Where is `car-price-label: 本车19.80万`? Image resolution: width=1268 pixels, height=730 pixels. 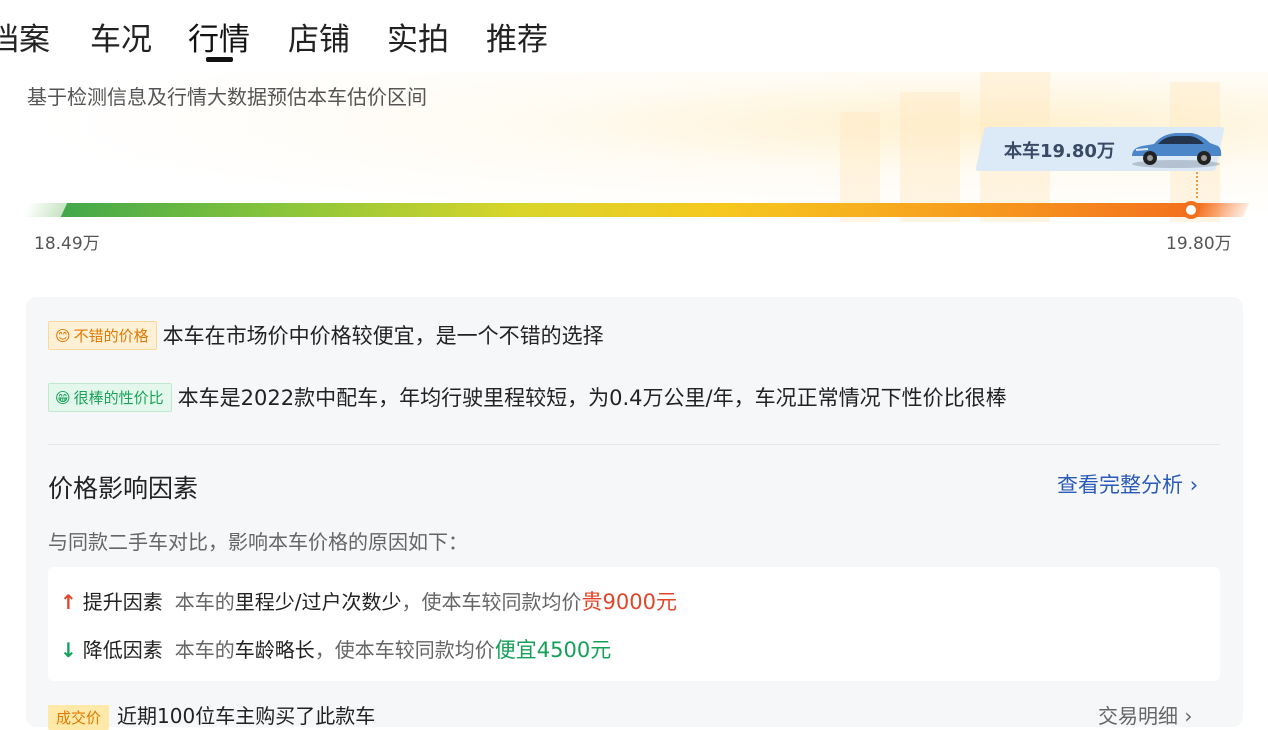
car-price-label: 本车19.80万 is located at coordinates (1059, 151).